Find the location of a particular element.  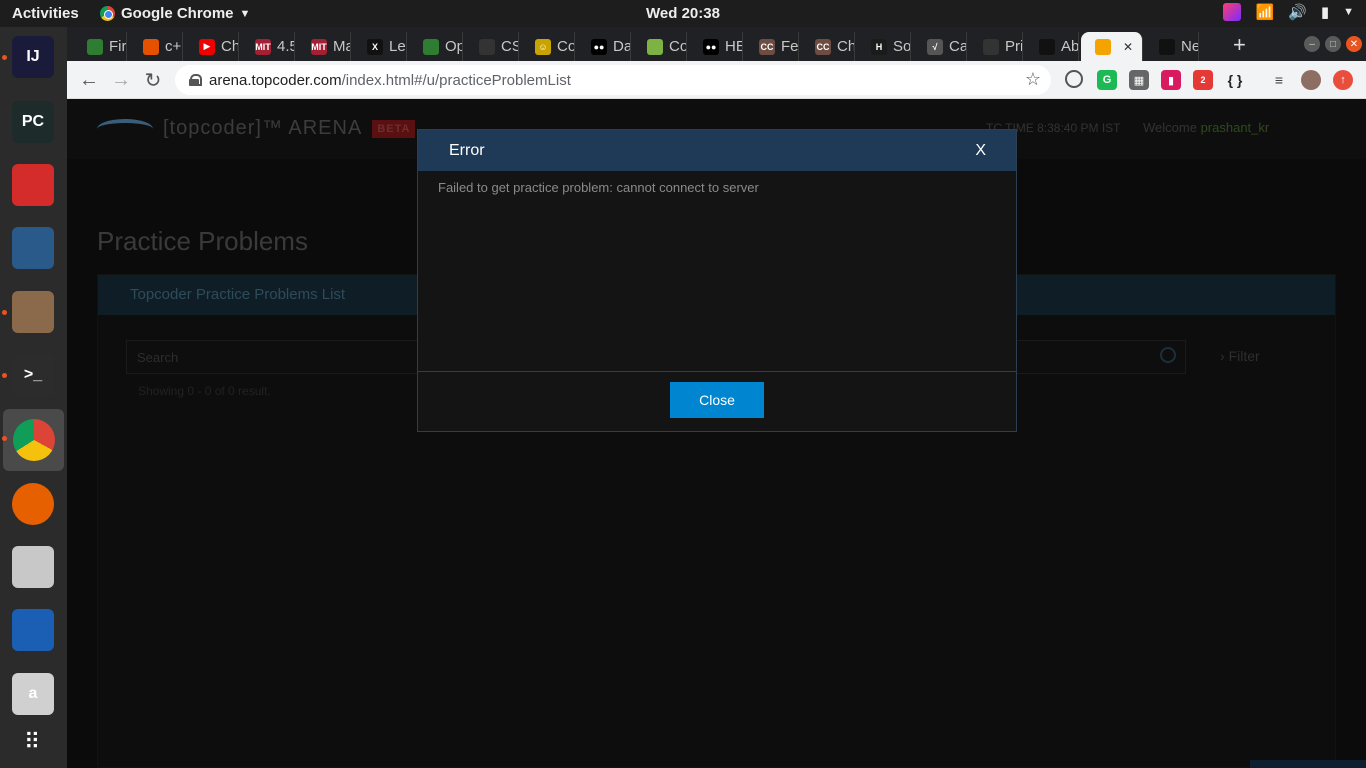

tab-label: Ab is located at coordinates (1070, 46).